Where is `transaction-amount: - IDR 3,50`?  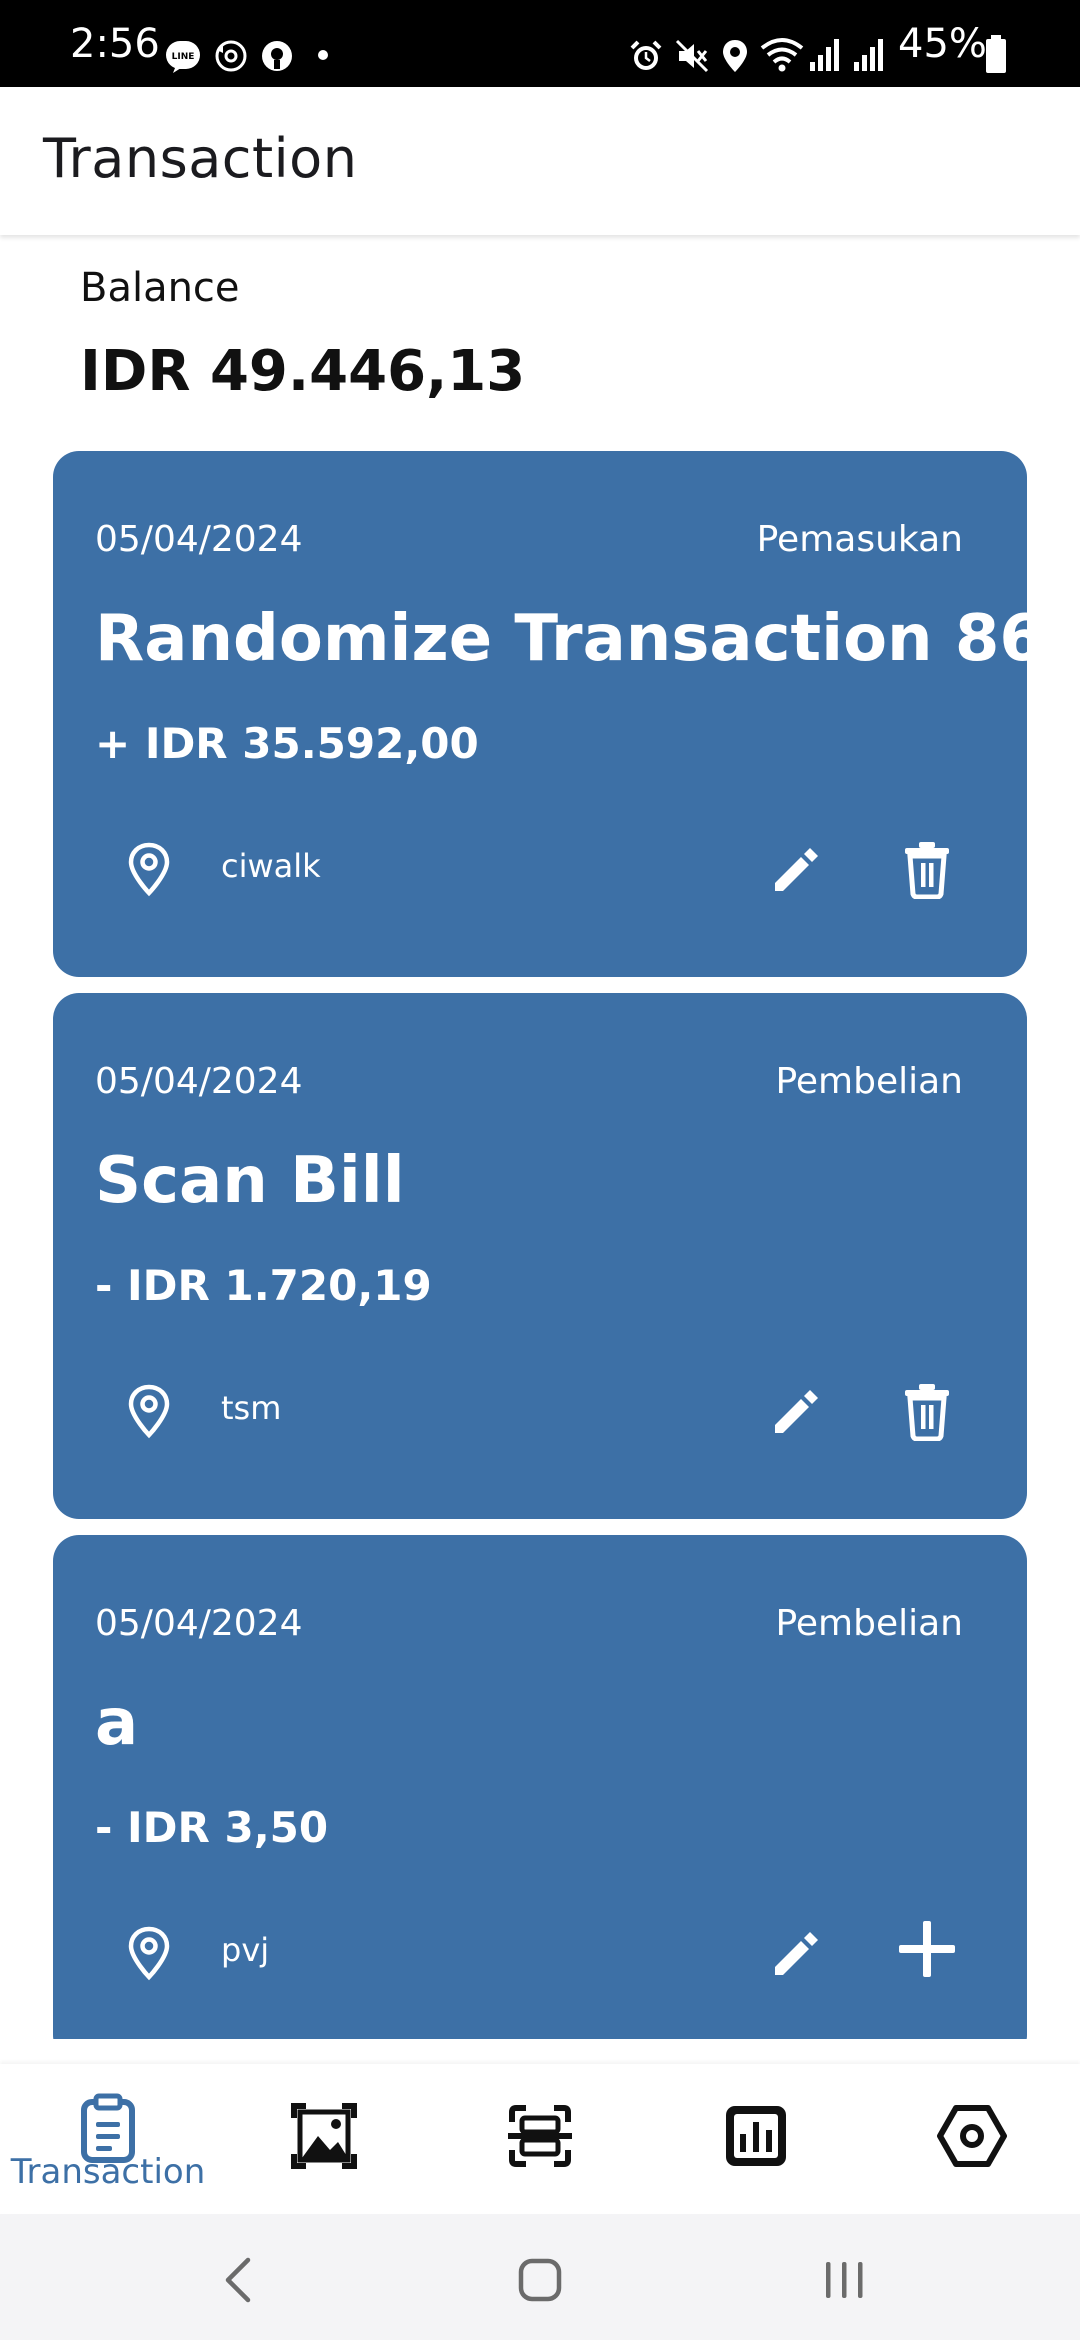
transaction-amount: - IDR 3,50 is located at coordinates (212, 1827).